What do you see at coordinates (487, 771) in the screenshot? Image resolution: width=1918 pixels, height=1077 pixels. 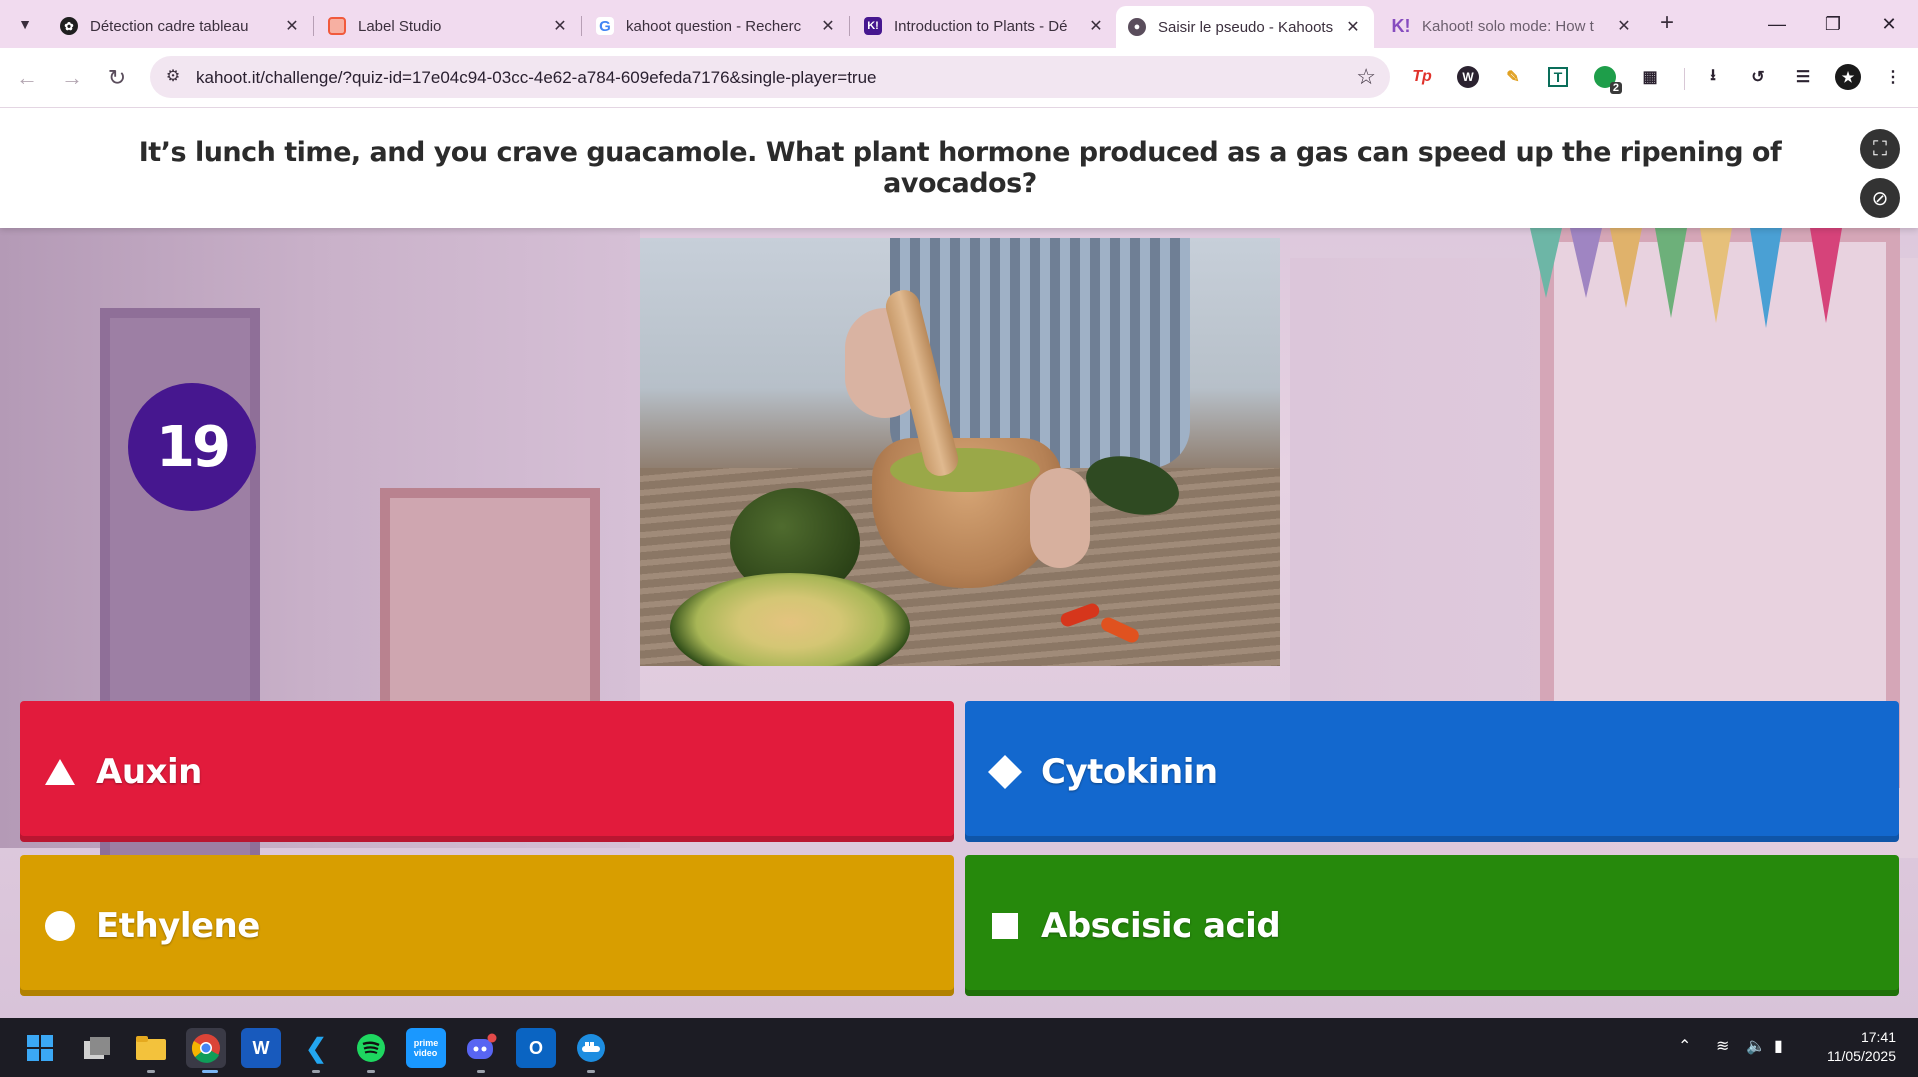 I see `answer-button-auxin: Auxin` at bounding box center [487, 771].